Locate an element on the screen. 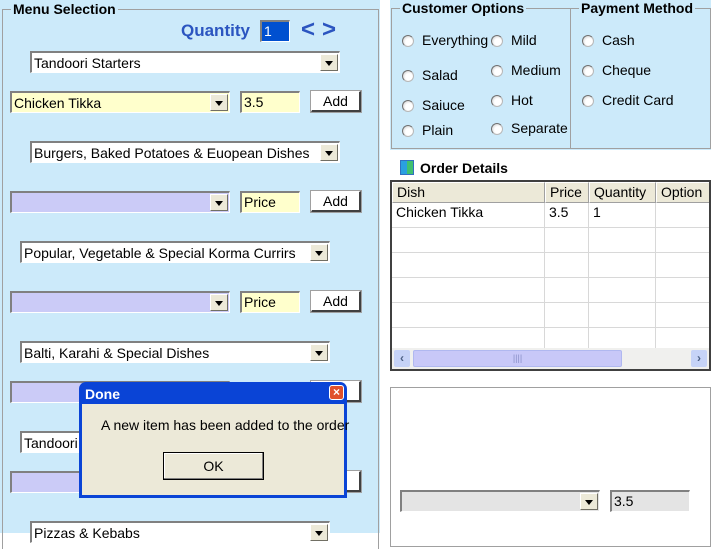 This screenshot has width=718, height=549. scroll-right-button: › is located at coordinates (699, 358).